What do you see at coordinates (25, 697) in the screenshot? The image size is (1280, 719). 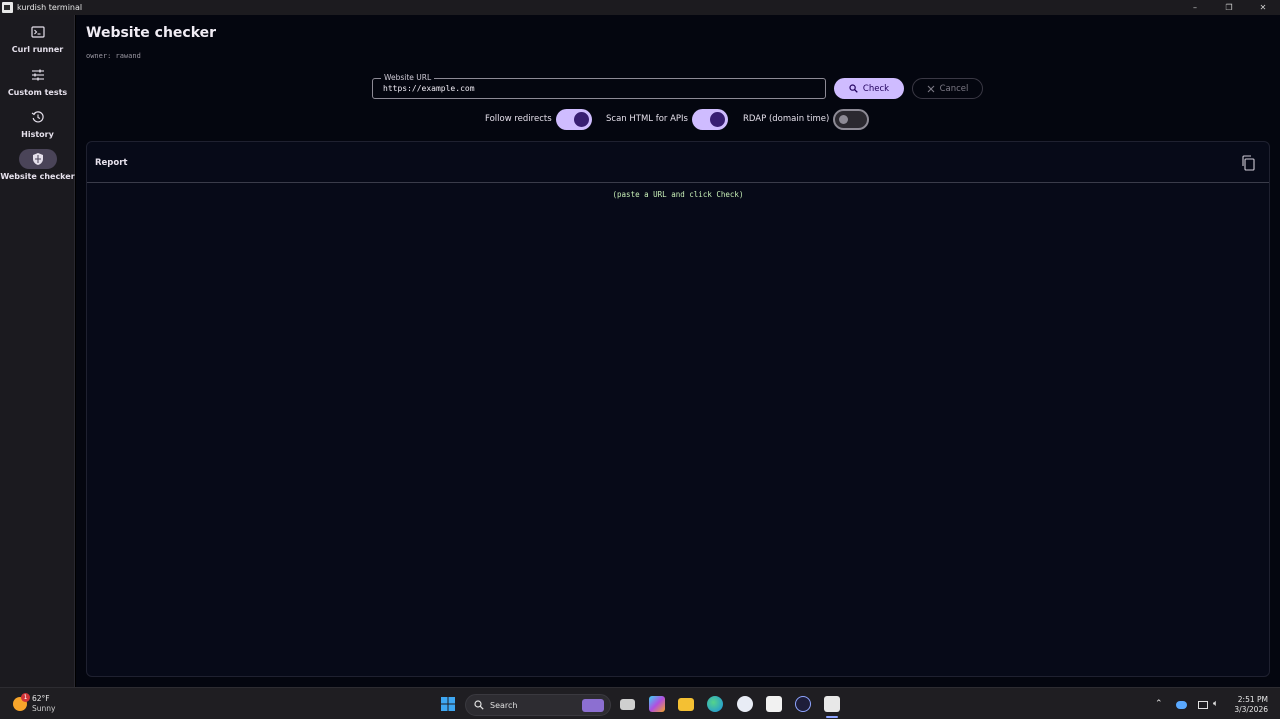 I see `notification-badge: 1` at bounding box center [25, 697].